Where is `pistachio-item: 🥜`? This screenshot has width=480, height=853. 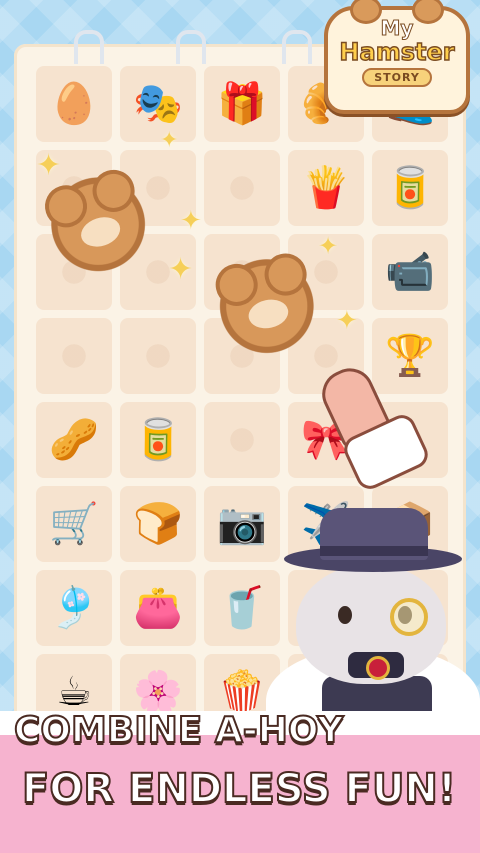
pistachio-item: 🥜 is located at coordinates (74, 440).